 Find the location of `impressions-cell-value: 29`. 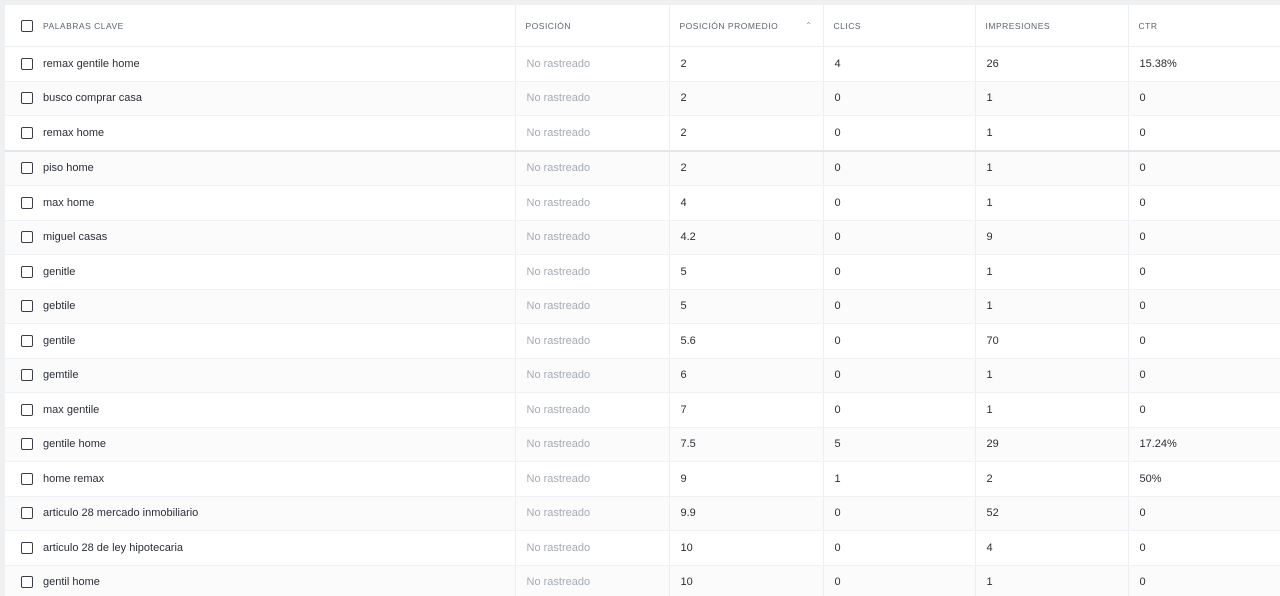

impressions-cell-value: 29 is located at coordinates (992, 444).